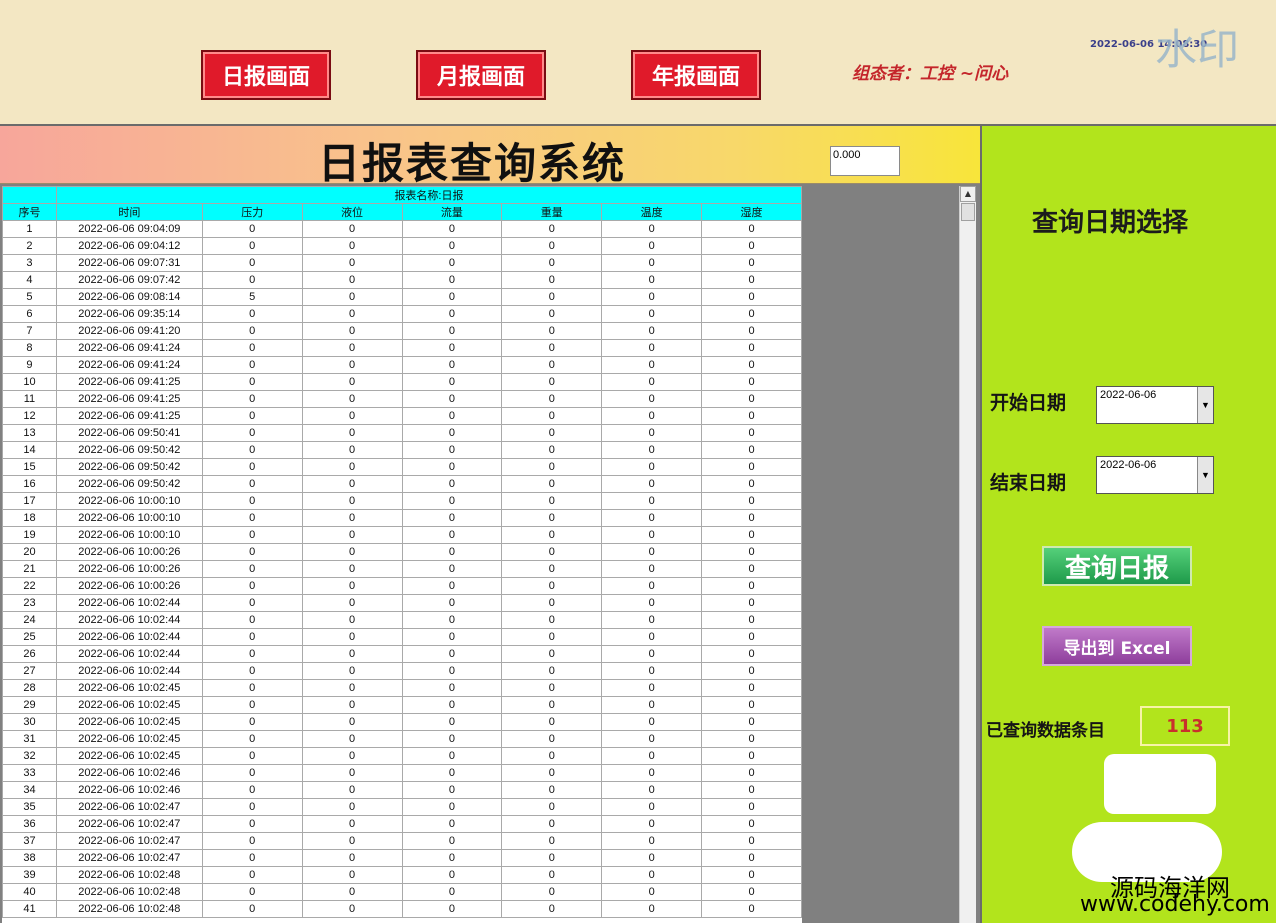  I want to click on table-row: 26 2022-06-06 10:02:44 0 0 0 0 0 0, so click(402, 654).